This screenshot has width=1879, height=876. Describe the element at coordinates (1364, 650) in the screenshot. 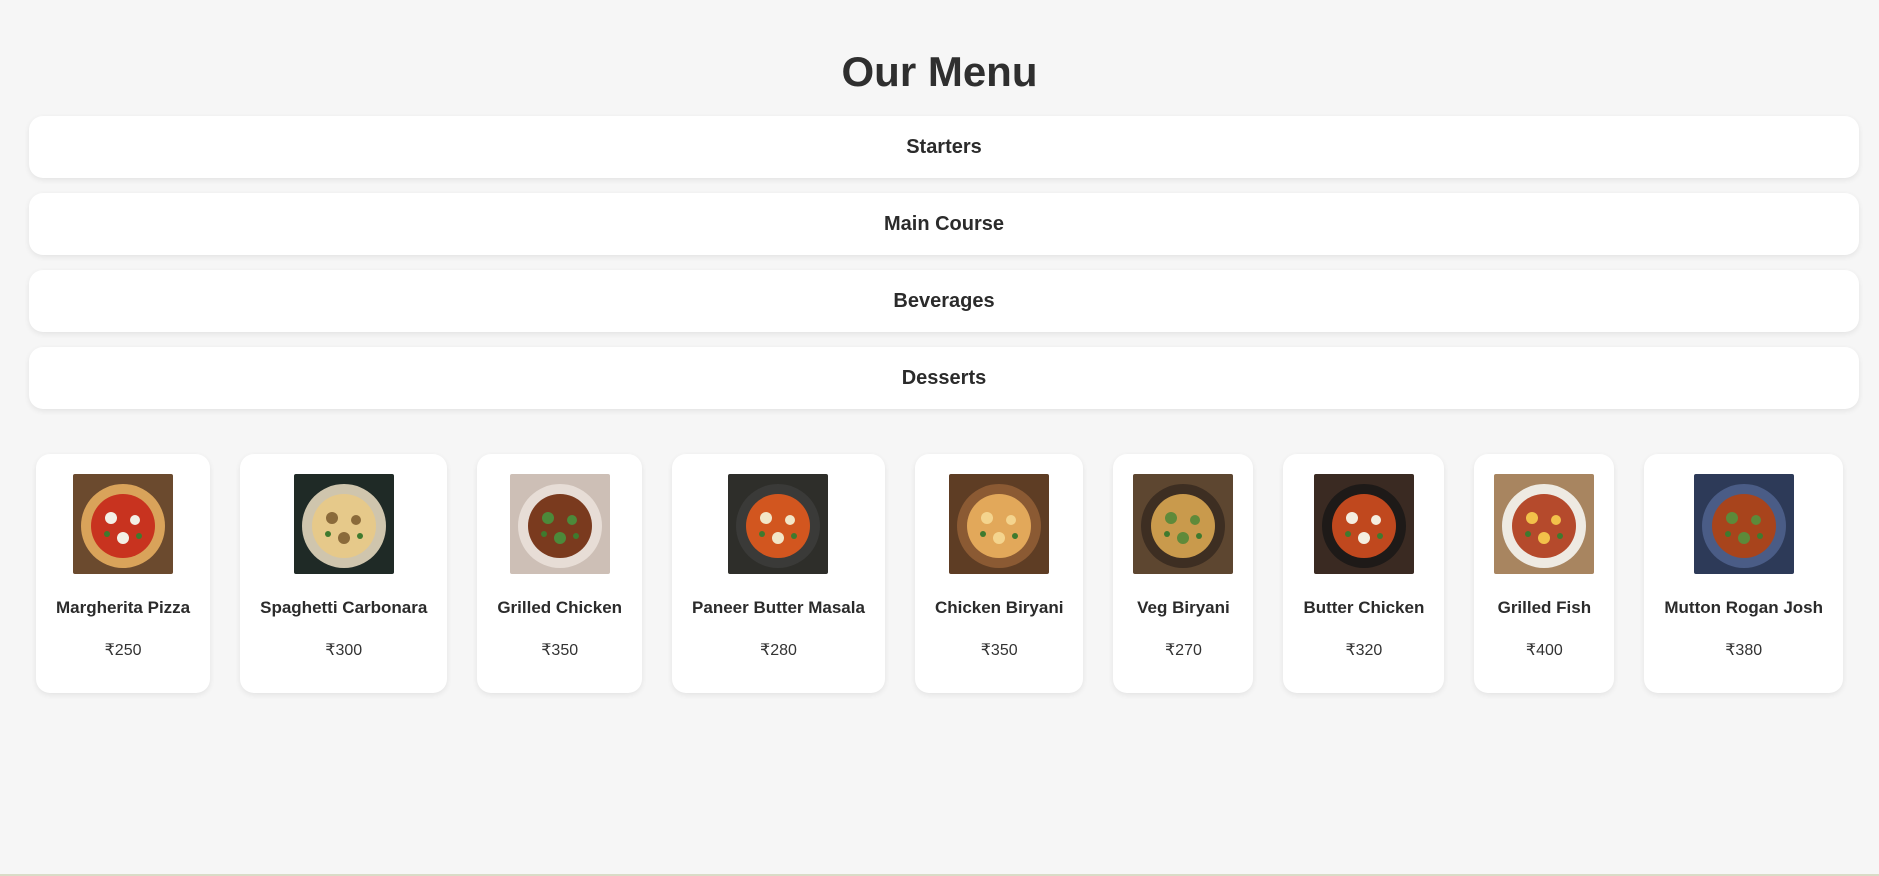

I see `menu-item-price: ₹320` at that location.